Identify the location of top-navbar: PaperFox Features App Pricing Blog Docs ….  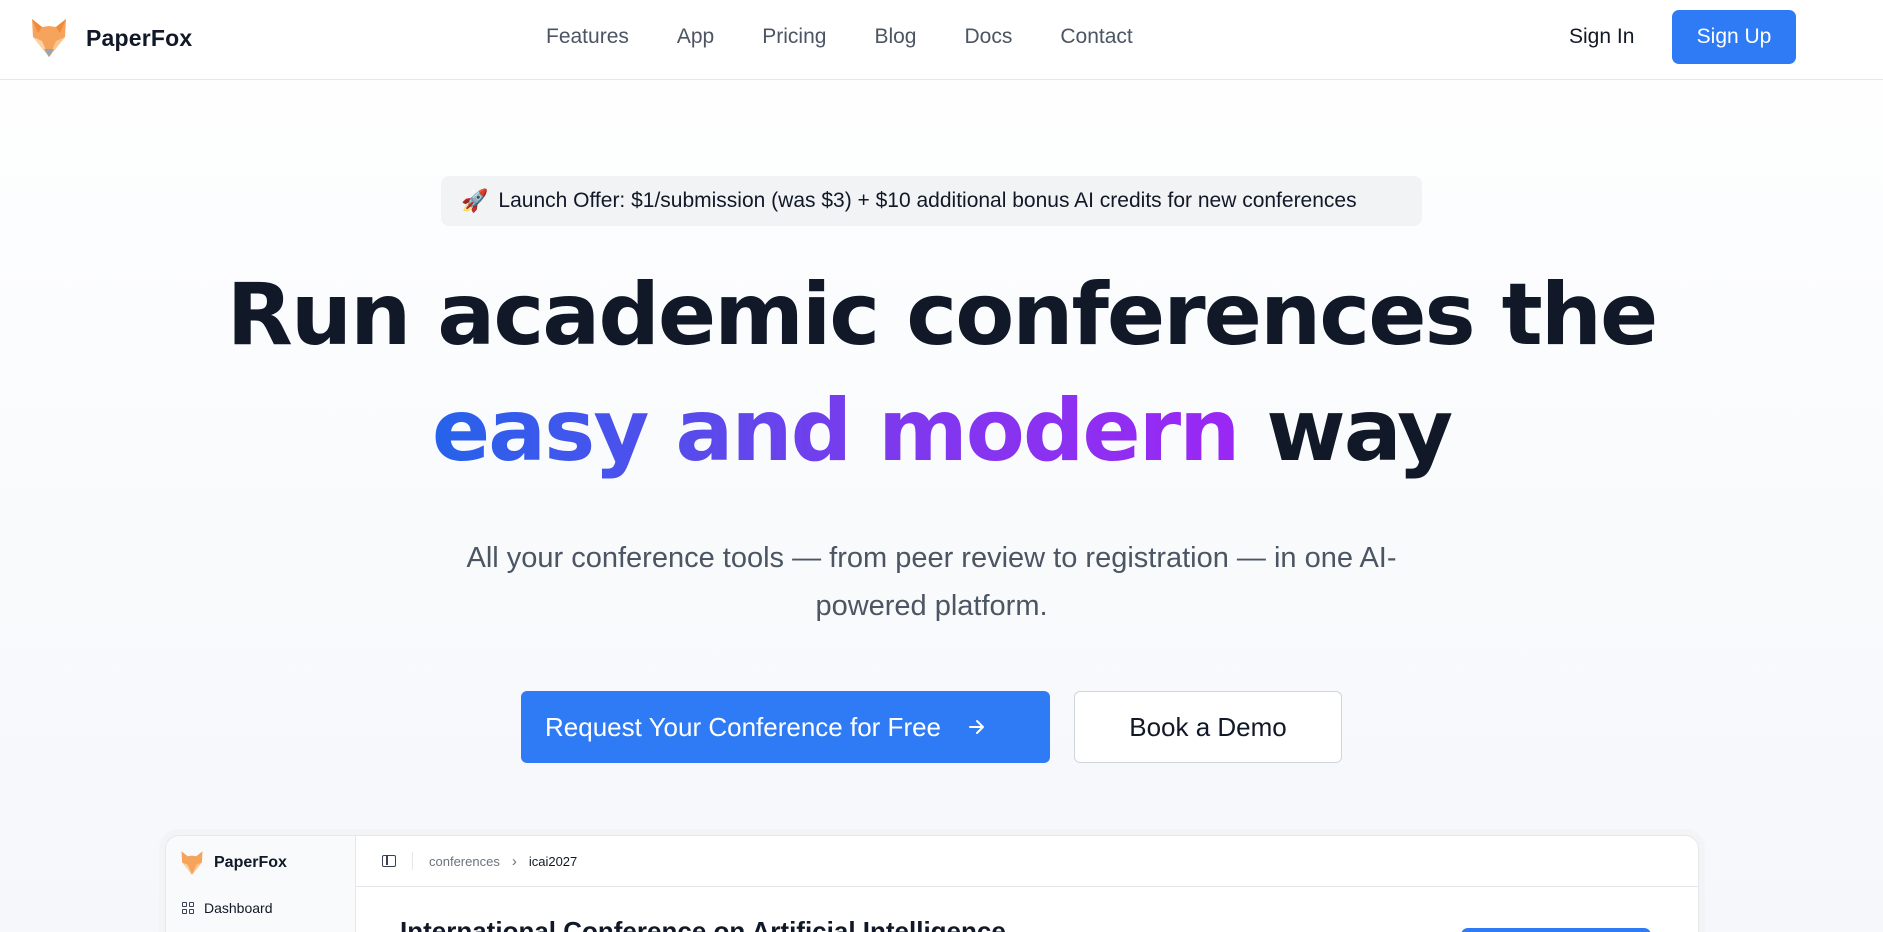
(941, 40).